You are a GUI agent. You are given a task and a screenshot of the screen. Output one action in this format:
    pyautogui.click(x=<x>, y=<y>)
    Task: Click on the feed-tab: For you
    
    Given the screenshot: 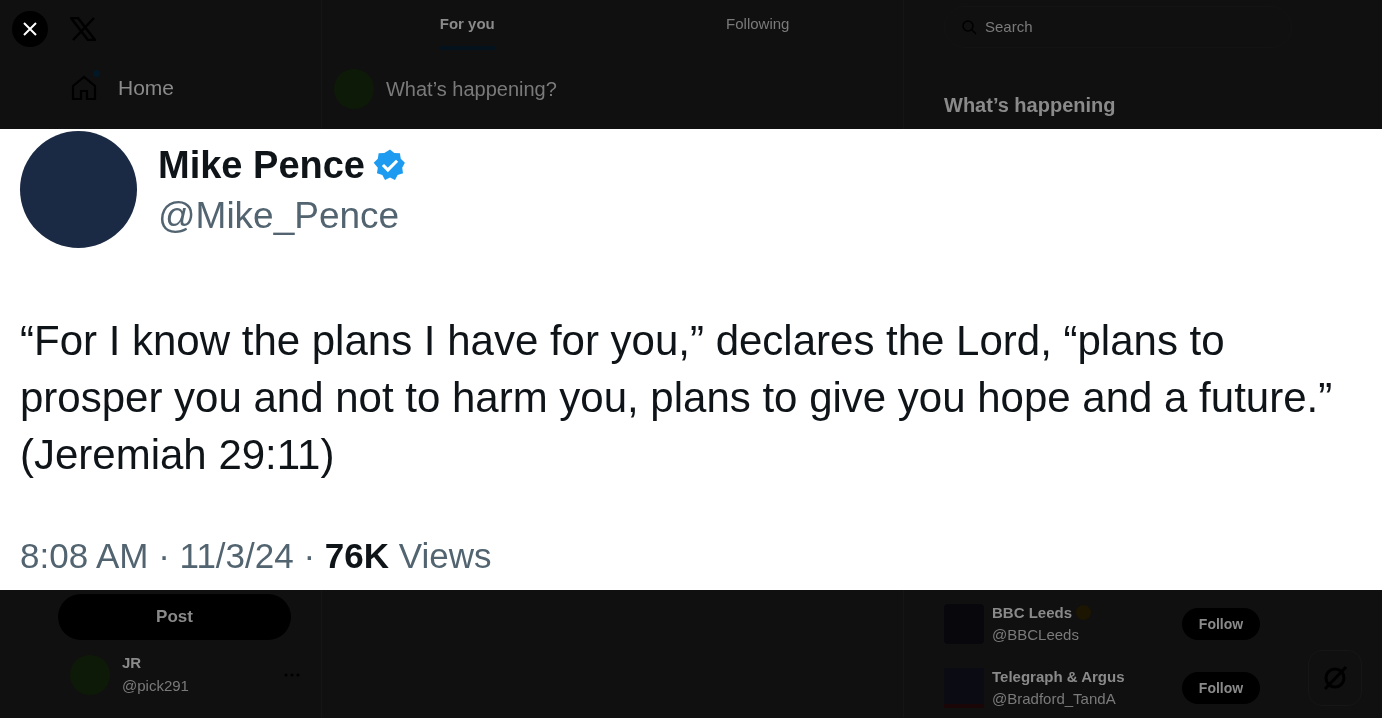 What is the action you would take?
    pyautogui.click(x=467, y=26)
    